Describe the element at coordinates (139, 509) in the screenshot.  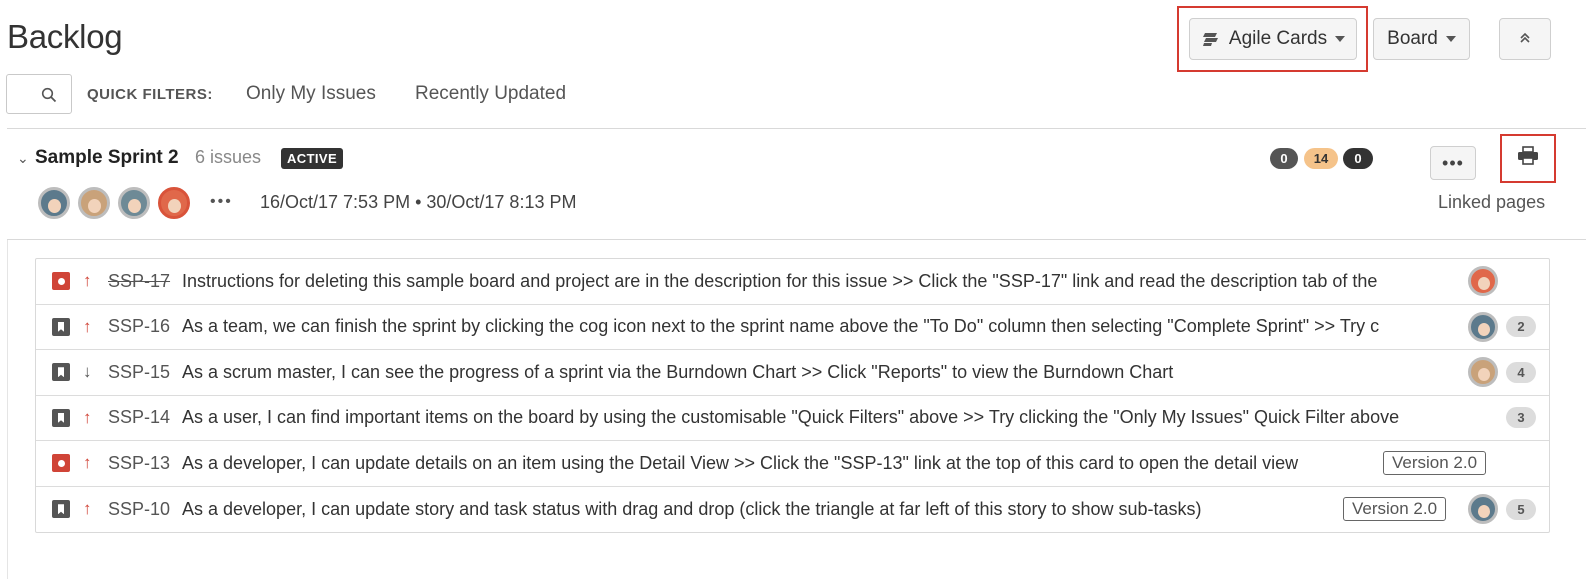
I see `issue-key: SSP-10` at that location.